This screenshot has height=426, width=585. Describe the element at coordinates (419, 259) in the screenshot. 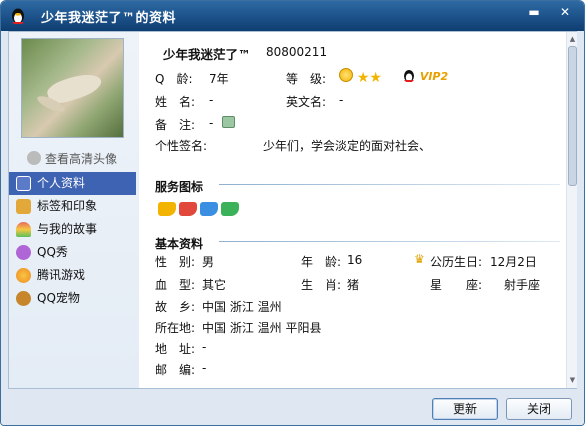

I see `crown-icon: ♛` at that location.